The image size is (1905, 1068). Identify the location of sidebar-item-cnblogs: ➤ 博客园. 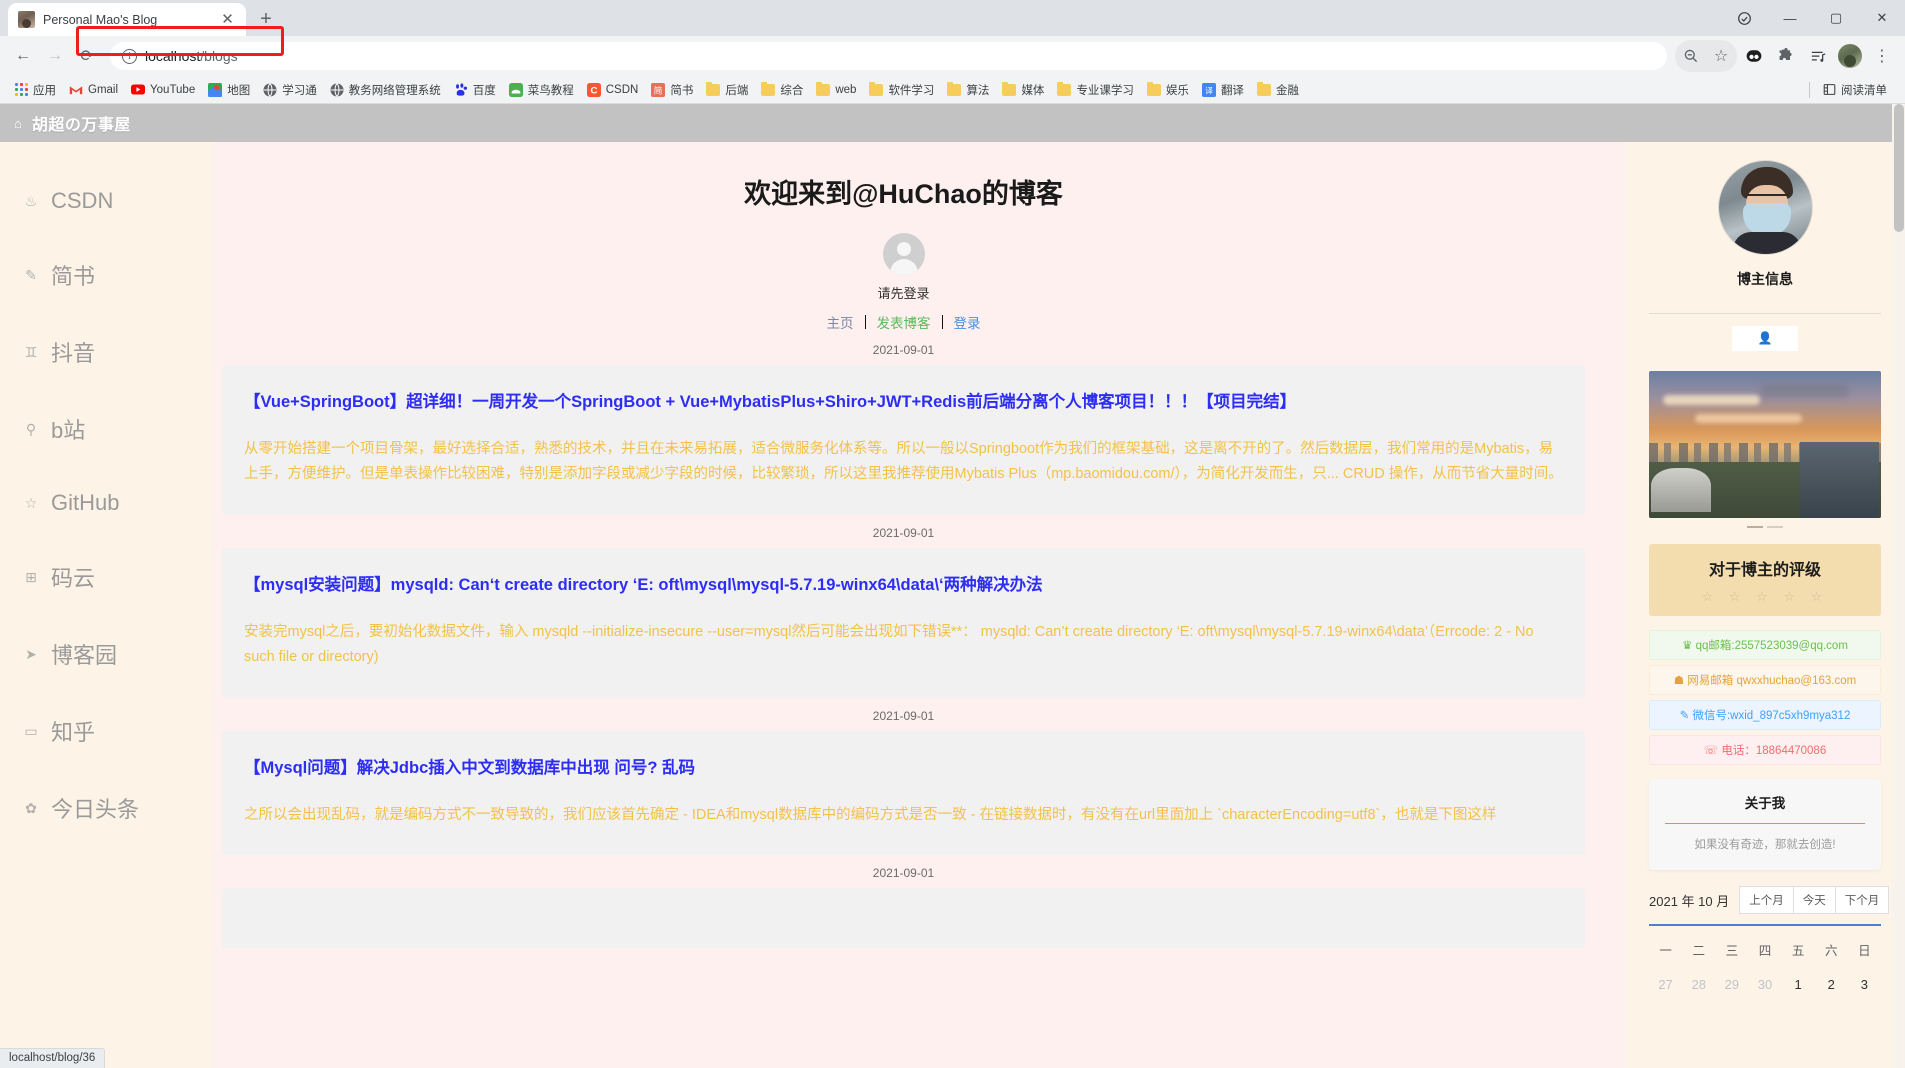
(106, 654).